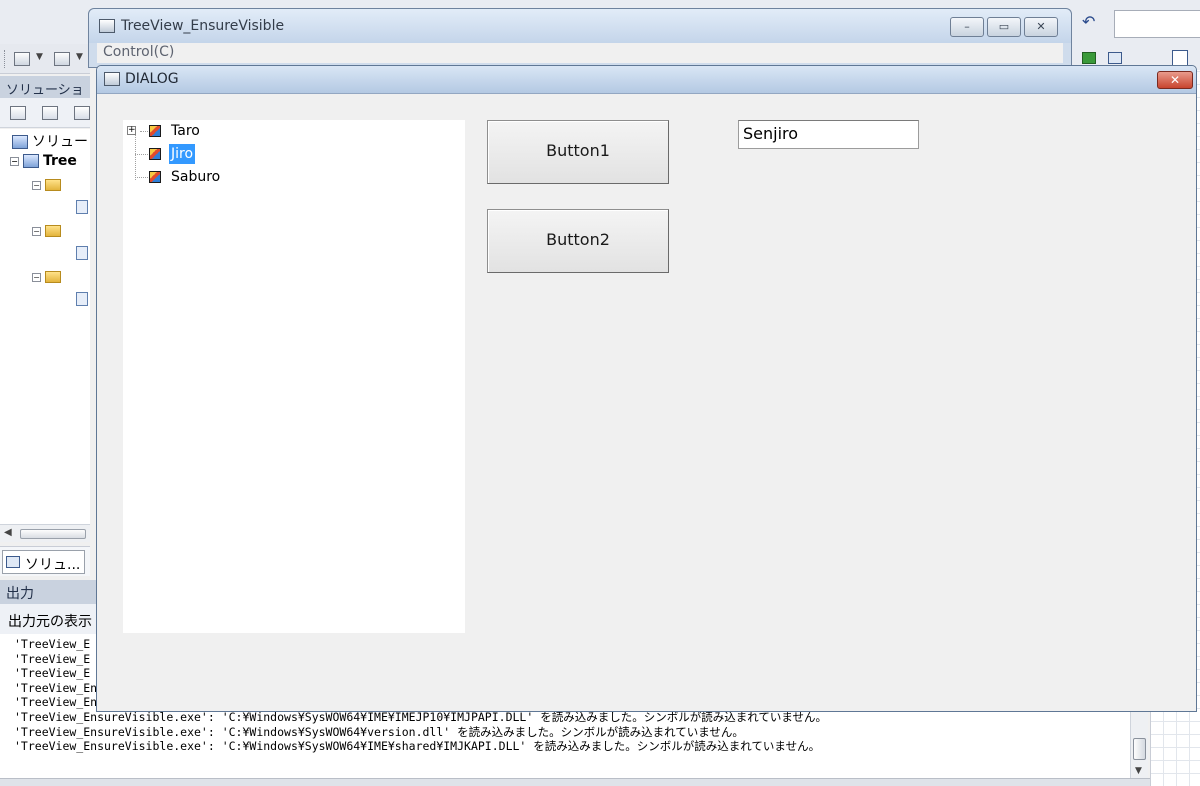  What do you see at coordinates (646, 80) in the screenshot?
I see `dialog-titlebar: DIALOG ✕` at bounding box center [646, 80].